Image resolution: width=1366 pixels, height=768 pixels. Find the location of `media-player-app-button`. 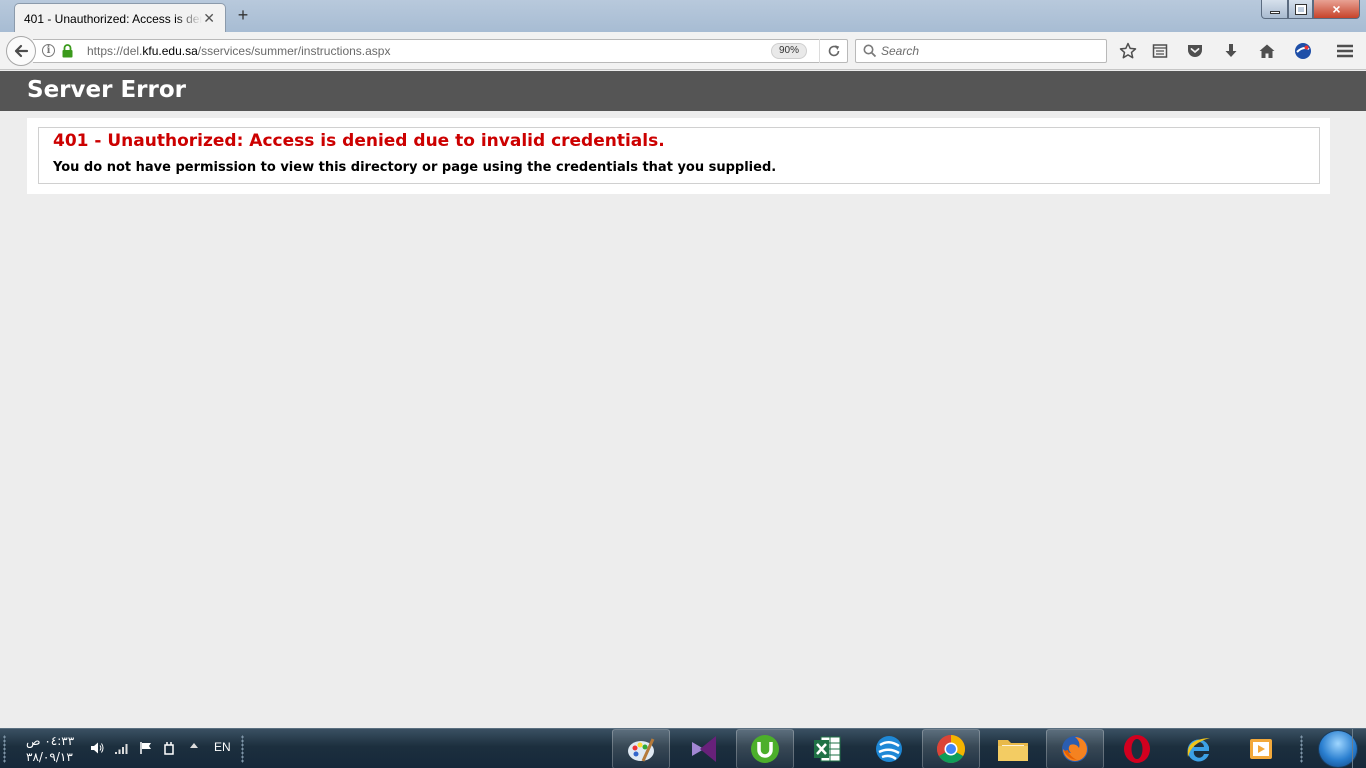

media-player-app-button is located at coordinates (1261, 748).